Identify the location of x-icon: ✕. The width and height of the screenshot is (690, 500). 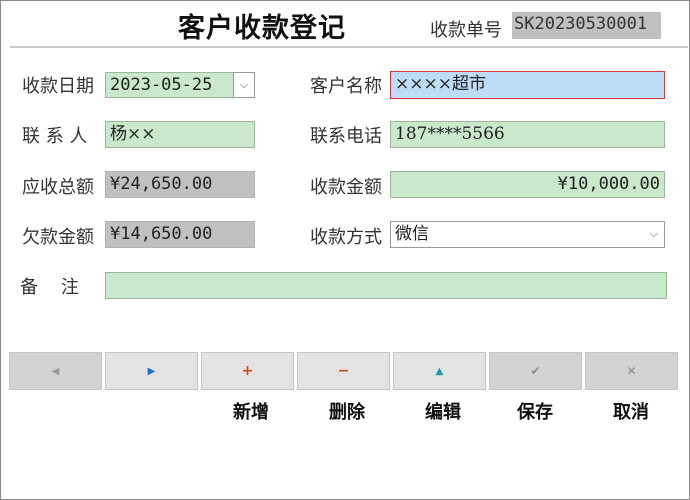
(631, 371).